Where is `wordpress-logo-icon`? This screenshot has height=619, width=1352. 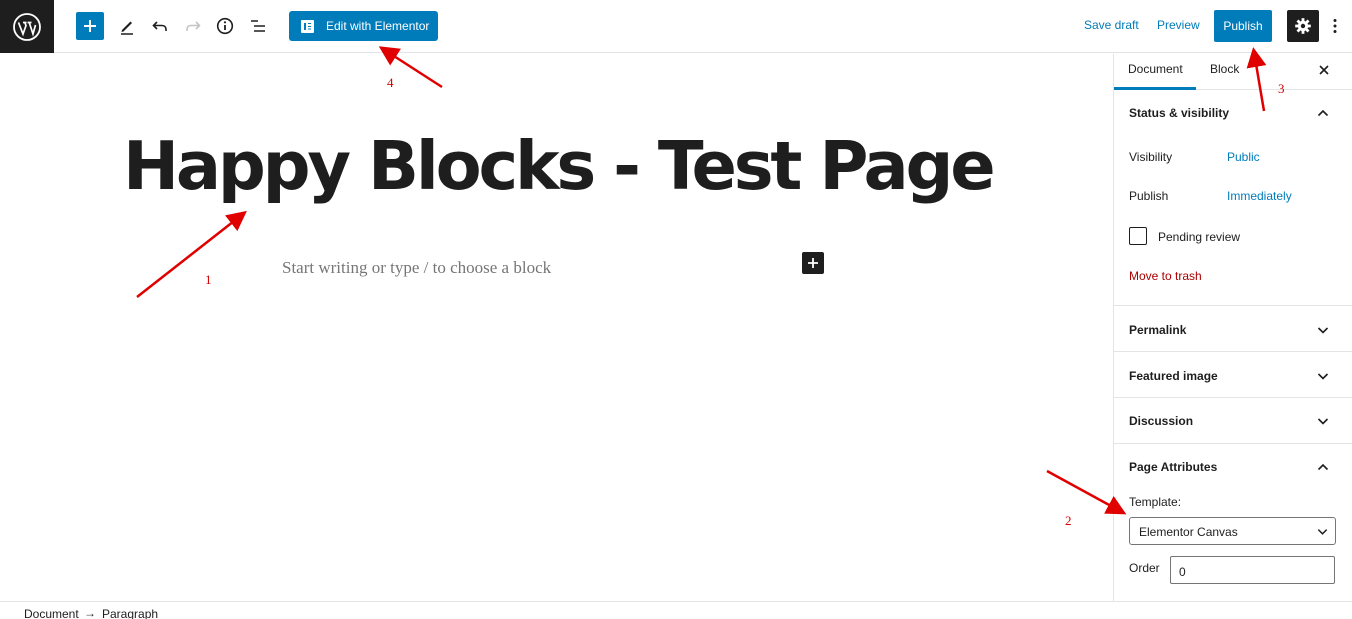 wordpress-logo-icon is located at coordinates (27, 26).